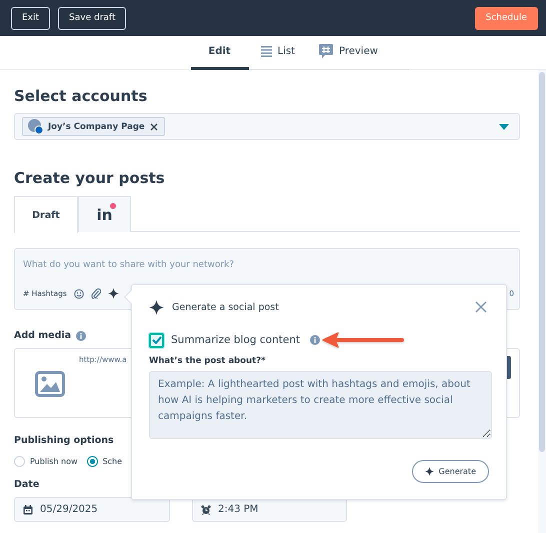  Describe the element at coordinates (92, 461) in the screenshot. I see `radio-button` at that location.